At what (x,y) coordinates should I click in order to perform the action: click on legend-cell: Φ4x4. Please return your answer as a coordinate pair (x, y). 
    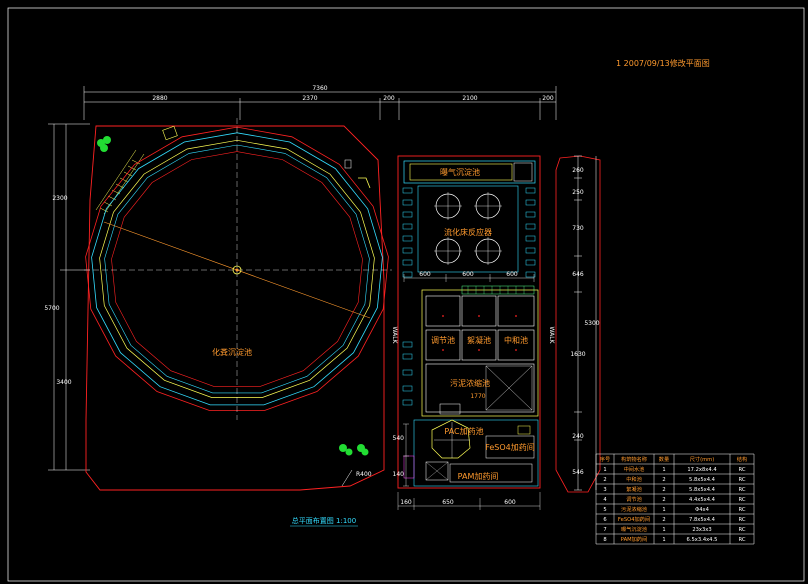
    Looking at the image, I should click on (702, 510).